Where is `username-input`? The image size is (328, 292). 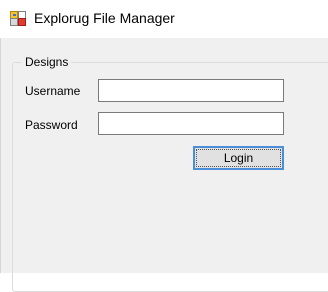
username-input is located at coordinates (191, 90).